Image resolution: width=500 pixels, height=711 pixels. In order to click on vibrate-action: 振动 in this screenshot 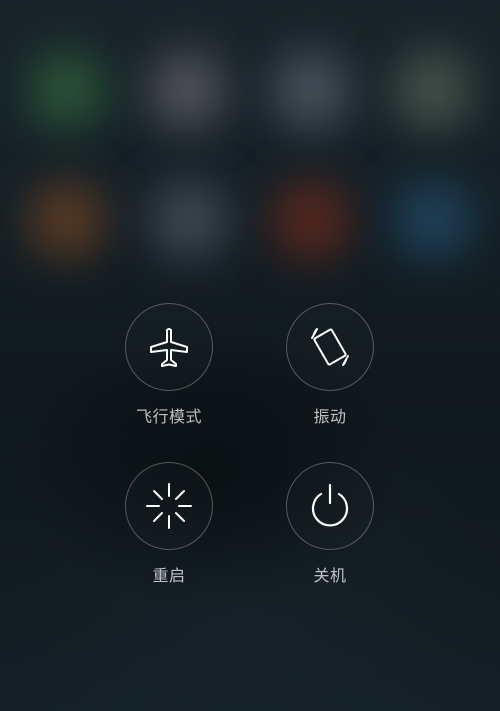, I will do `click(330, 365)`.